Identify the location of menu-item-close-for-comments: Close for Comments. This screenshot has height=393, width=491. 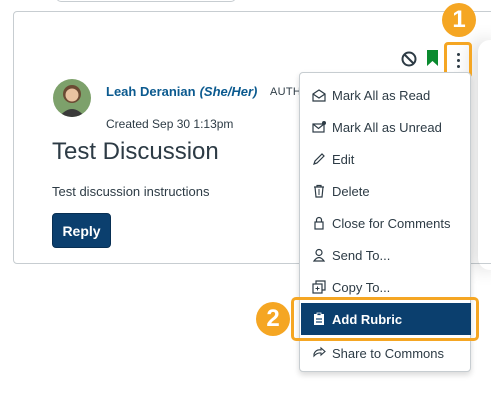
(386, 223).